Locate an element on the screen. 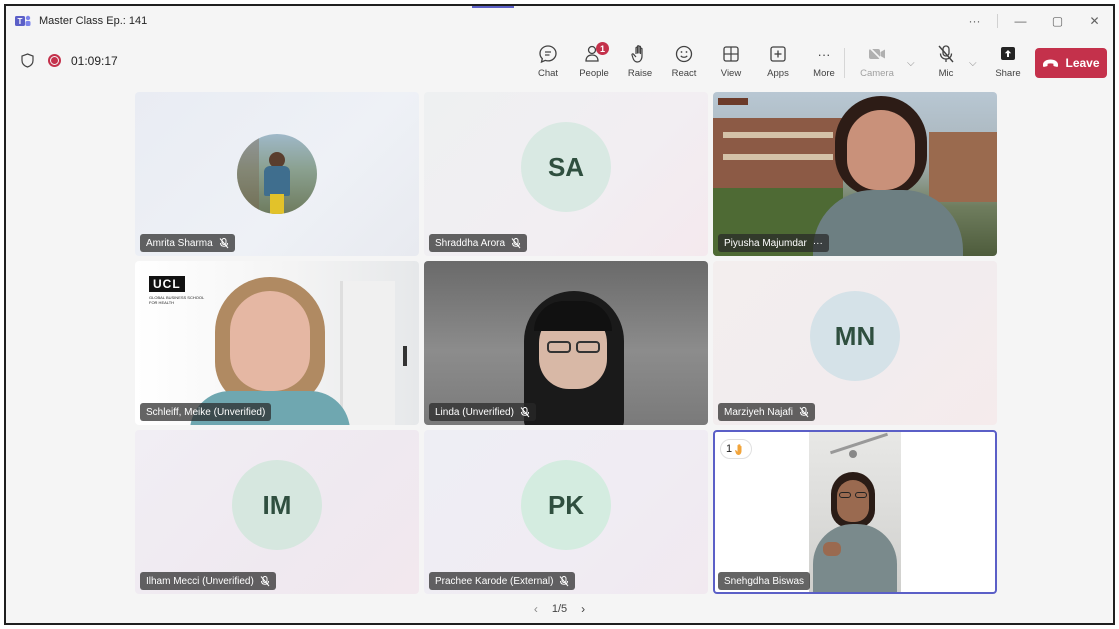 The height and width of the screenshot is (629, 1119). react-label: React is located at coordinates (684, 73).